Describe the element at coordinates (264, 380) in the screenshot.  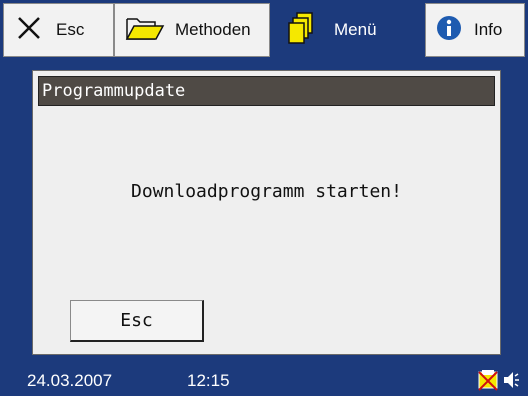
I see `status-bar: 24.03.2007 12:15` at that location.